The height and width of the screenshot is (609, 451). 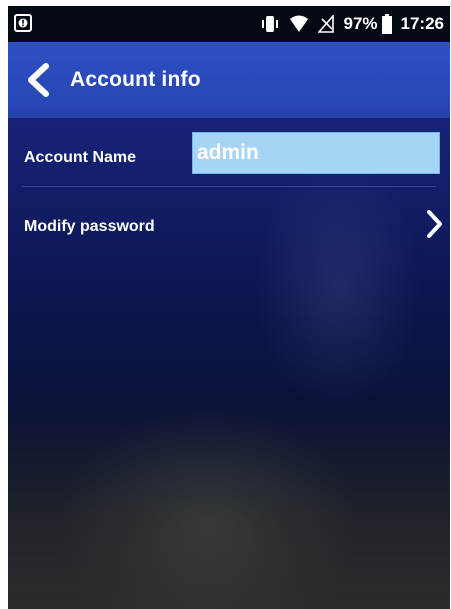 What do you see at coordinates (89, 226) in the screenshot?
I see `modify-password-label: Modify password` at bounding box center [89, 226].